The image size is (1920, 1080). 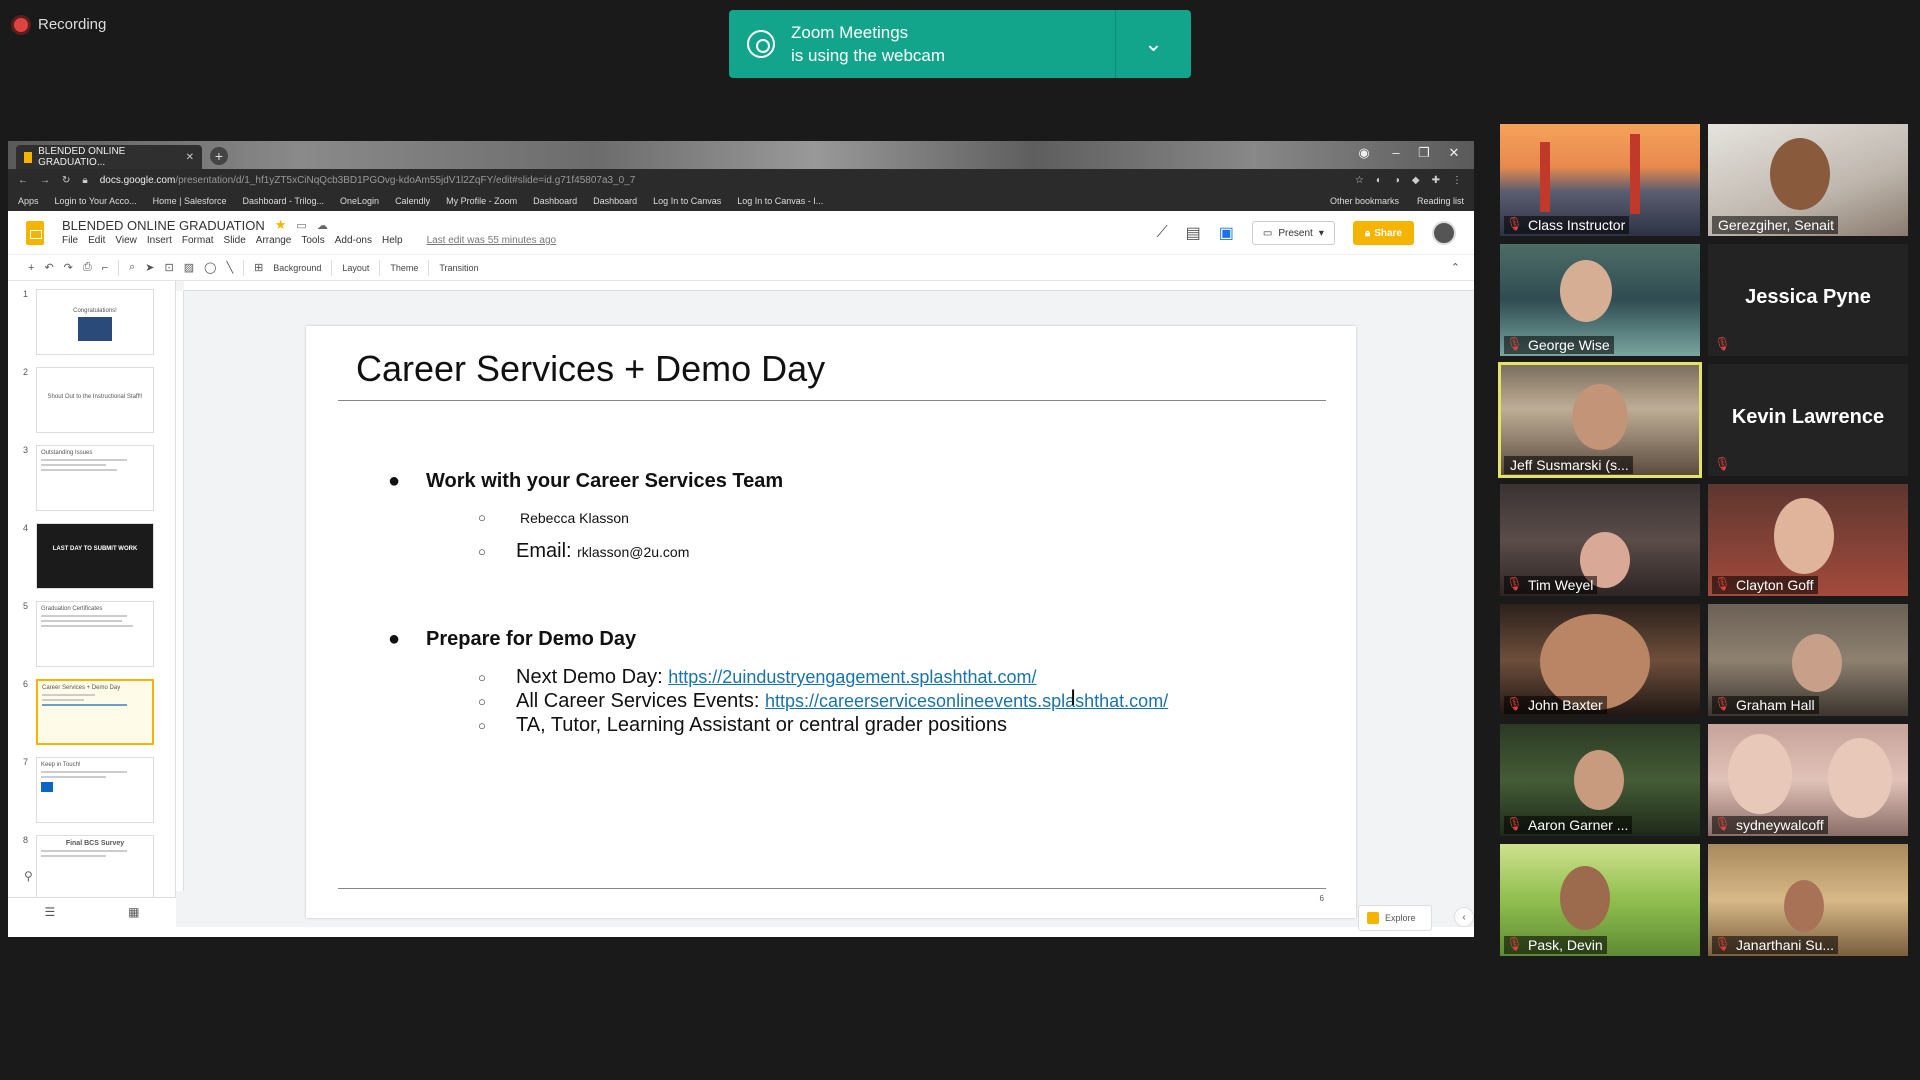 I want to click on bookmark-item: Apps, so click(x=28, y=201).